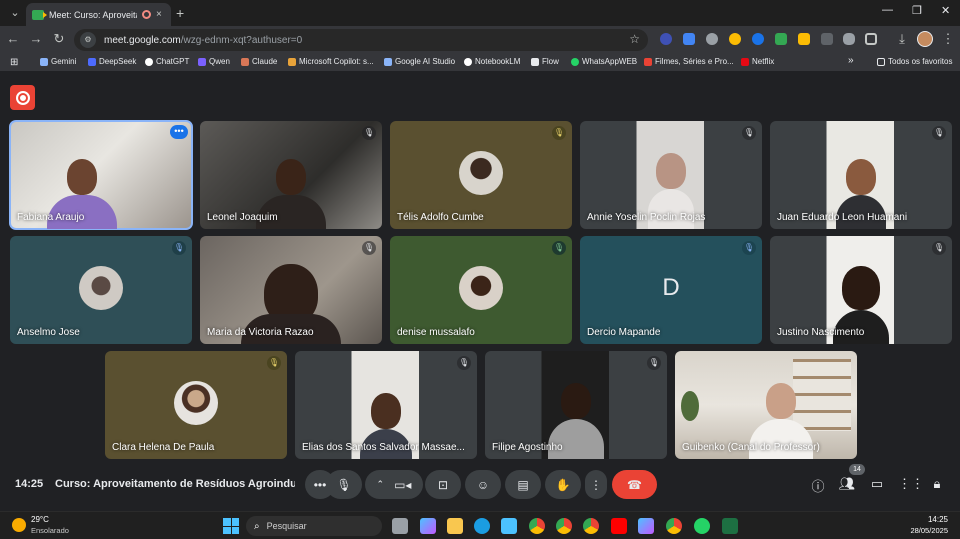 This screenshot has height=539, width=960. What do you see at coordinates (887, 10) in the screenshot?
I see `minimize-button: —` at bounding box center [887, 10].